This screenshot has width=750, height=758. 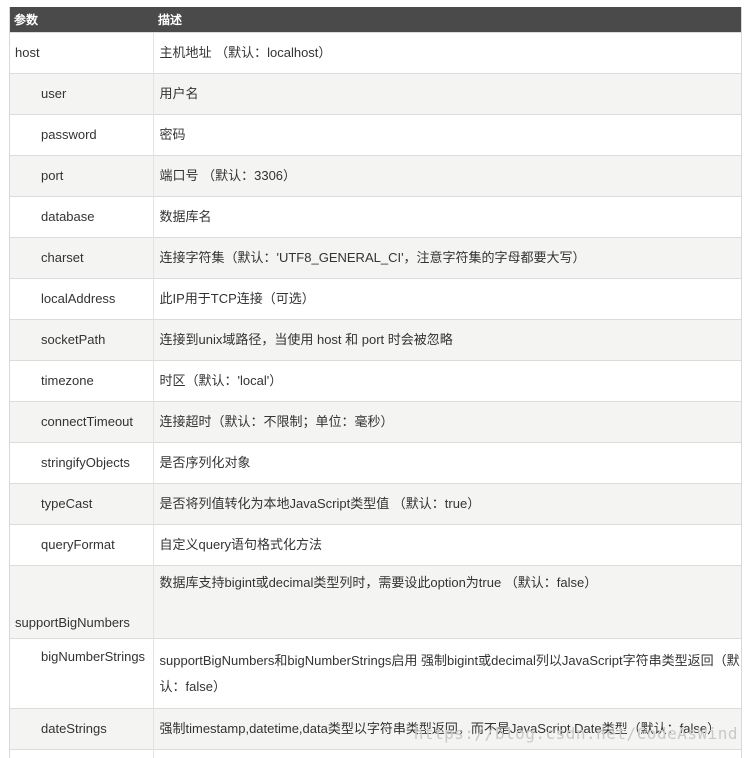 I want to click on table-row: timezone 时区（默认：'local'）, so click(x=375, y=381).